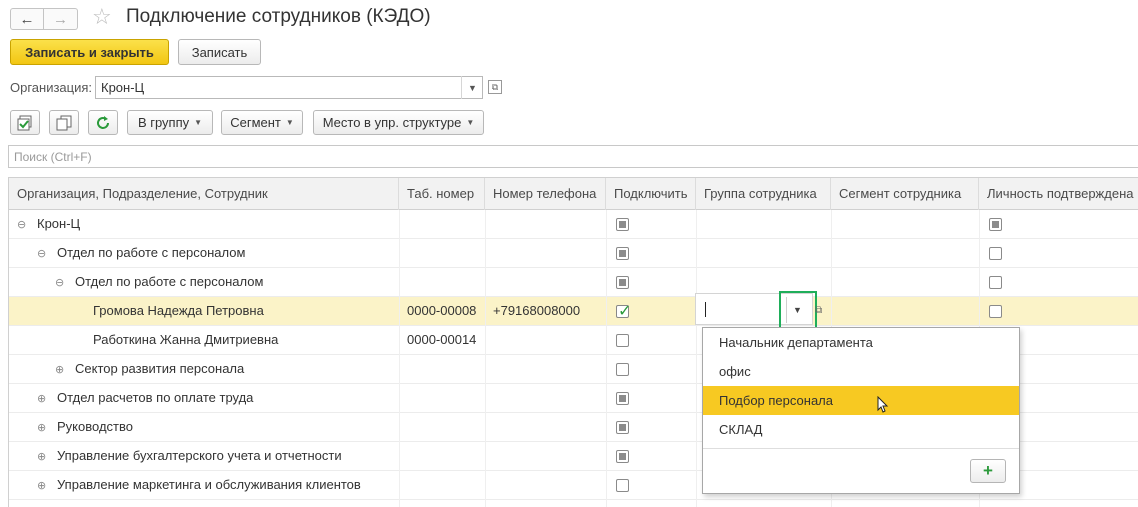 This screenshot has height=507, width=1138. I want to click on text-cursor, so click(705, 309).